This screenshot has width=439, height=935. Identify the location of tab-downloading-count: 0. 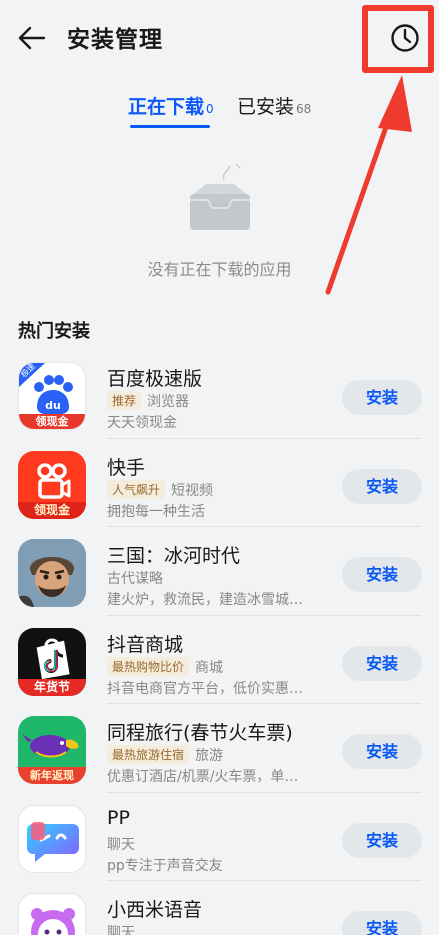
(210, 109).